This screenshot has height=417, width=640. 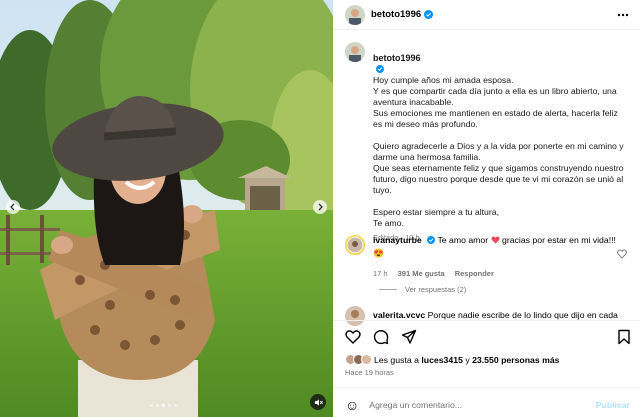 I want to click on share-paper-plane-icon, so click(x=409, y=337).